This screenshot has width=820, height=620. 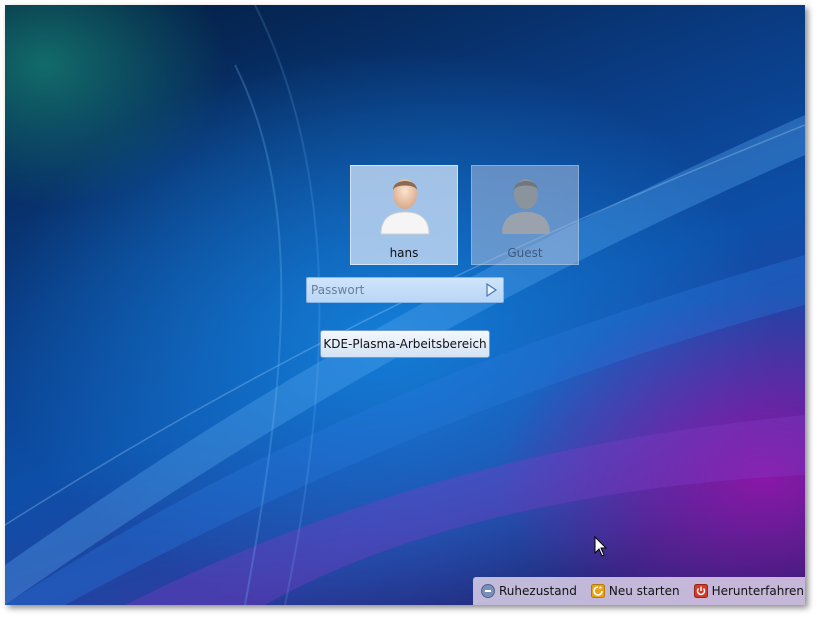 I want to click on restart-button: Neu starten, so click(x=635, y=591).